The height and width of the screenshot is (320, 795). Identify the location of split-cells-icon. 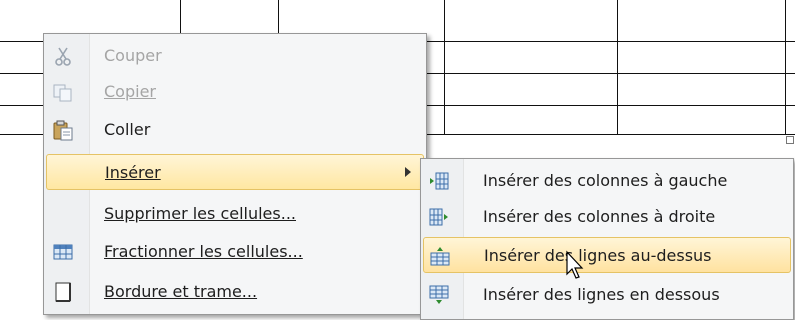
(63, 252).